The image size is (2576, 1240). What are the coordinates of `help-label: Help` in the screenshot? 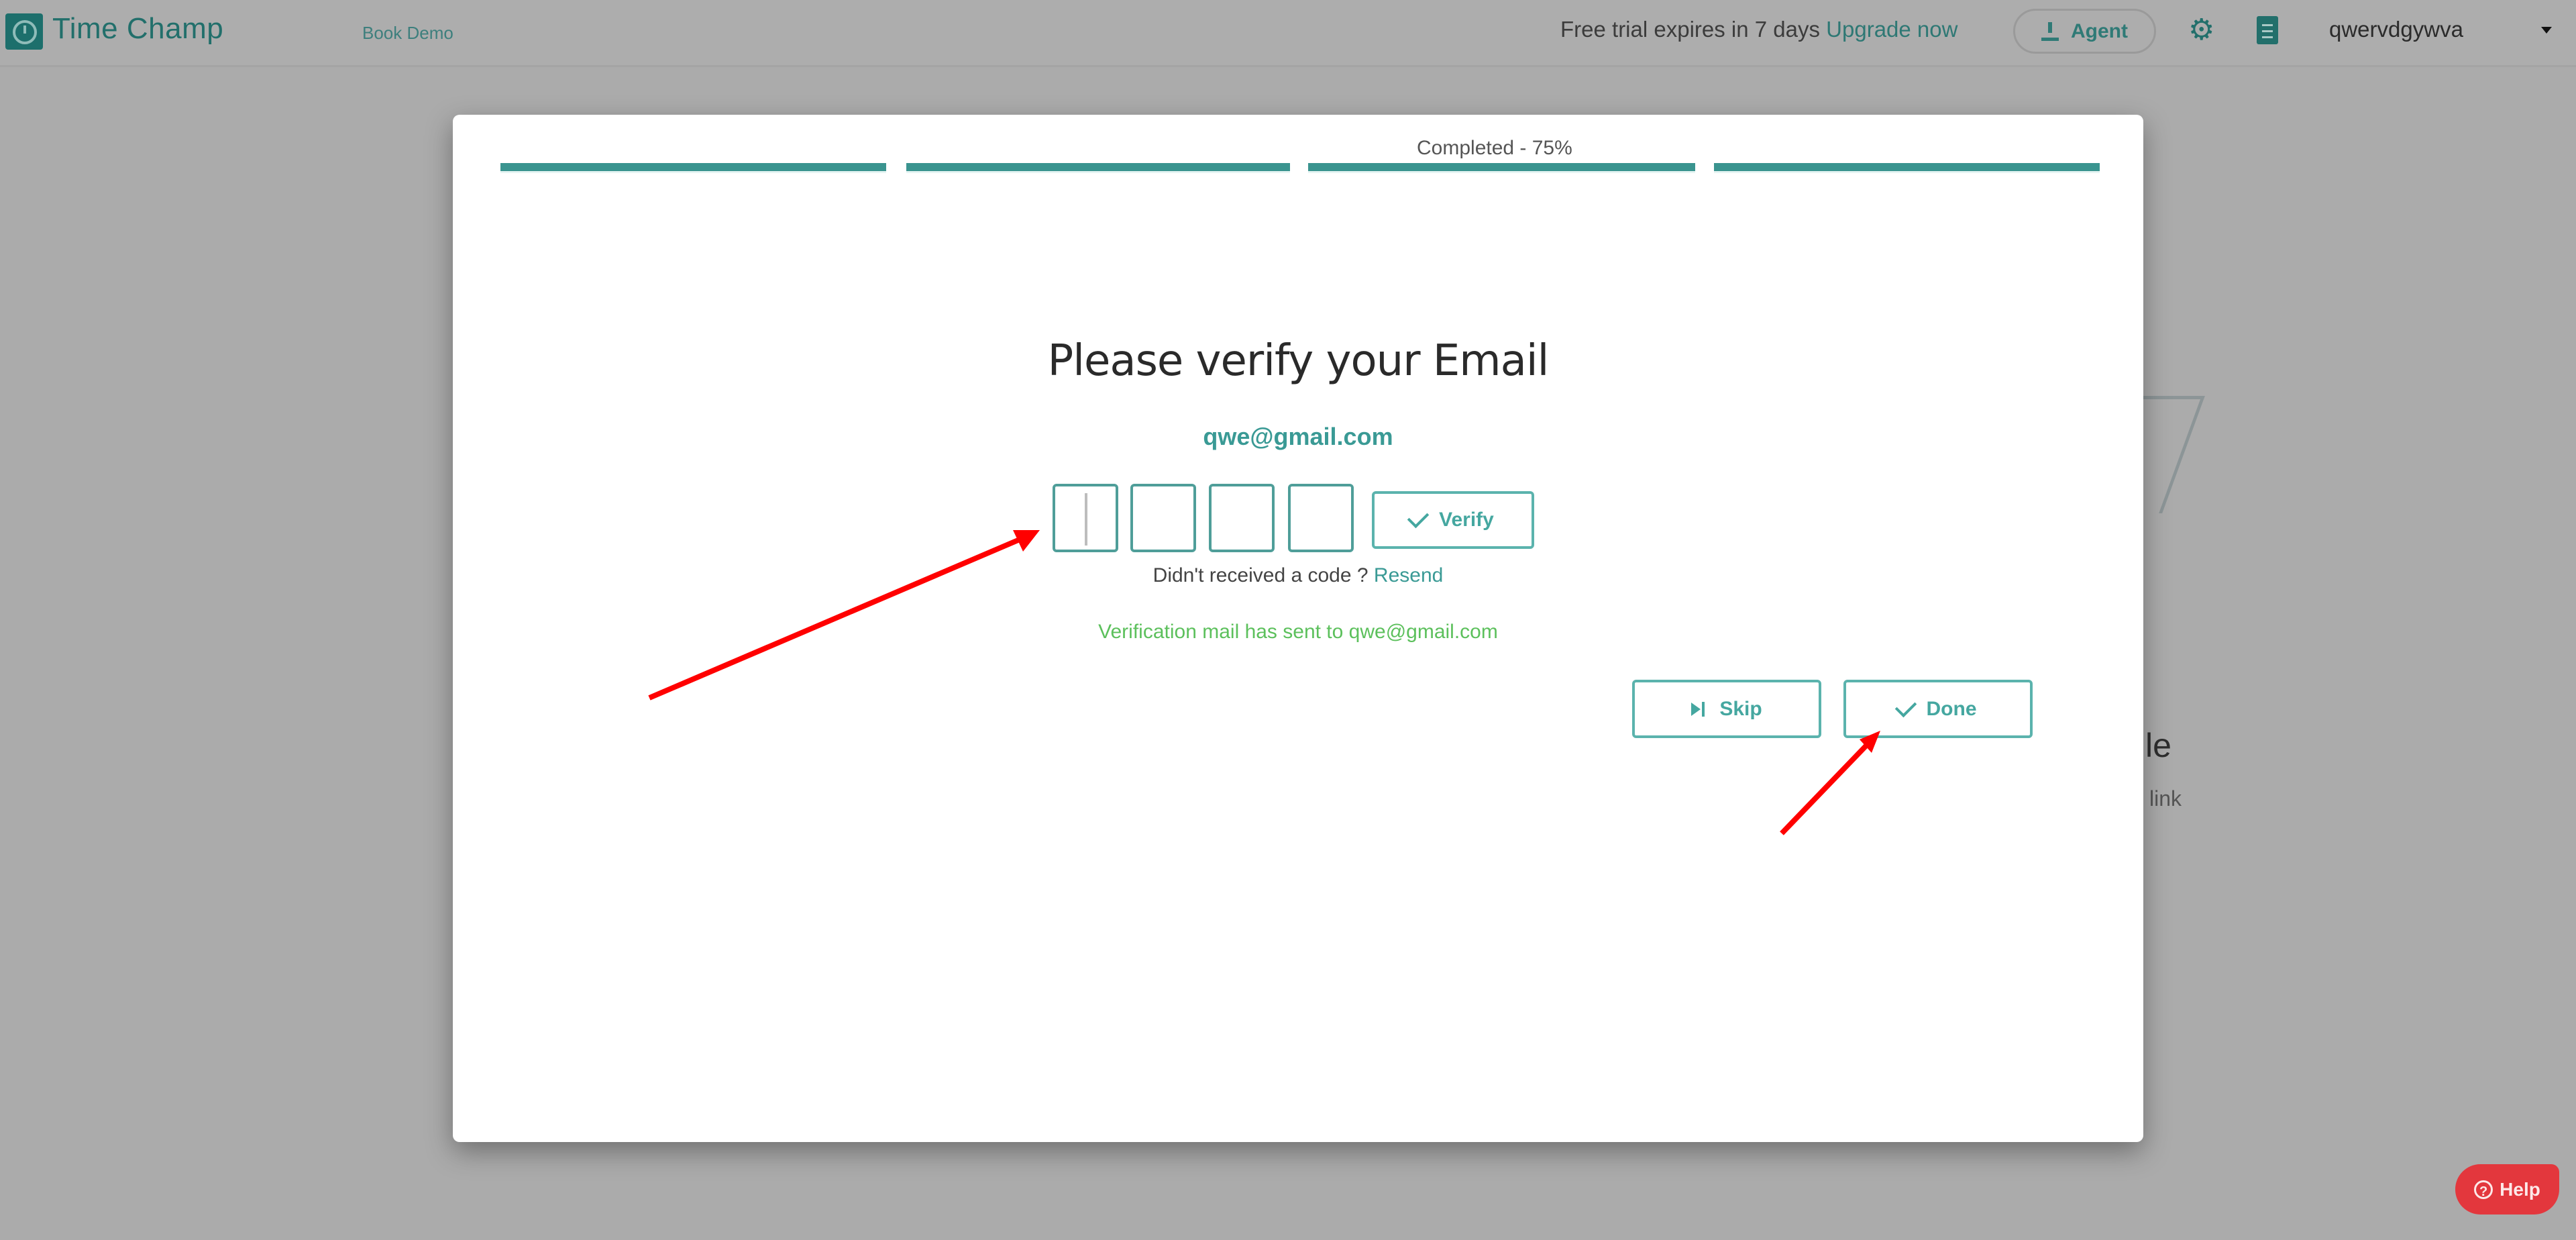 It's located at (2520, 1189).